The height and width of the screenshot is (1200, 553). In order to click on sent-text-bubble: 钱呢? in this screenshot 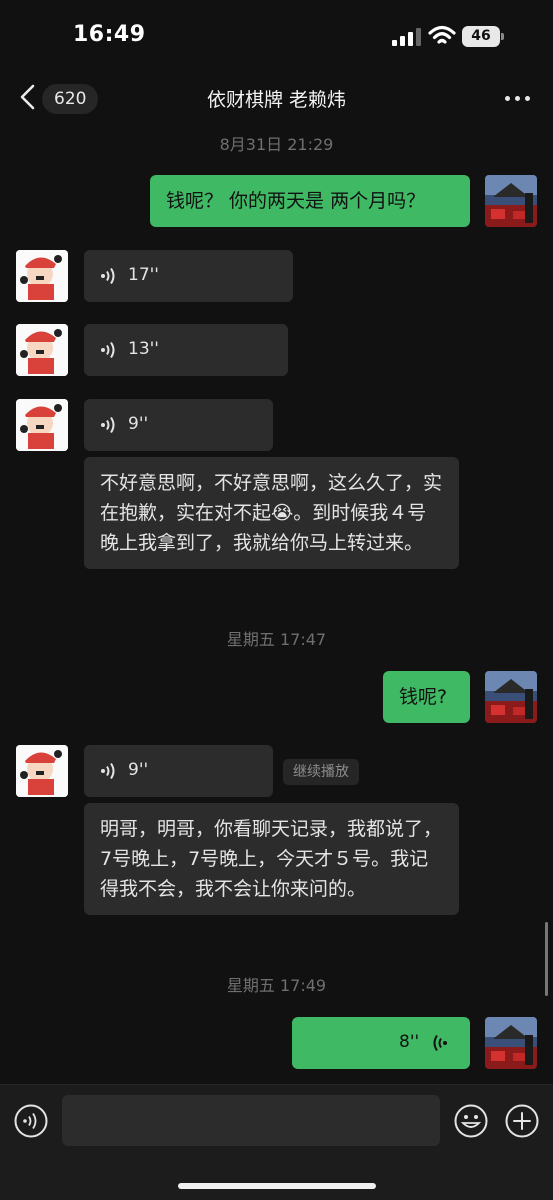, I will do `click(426, 697)`.